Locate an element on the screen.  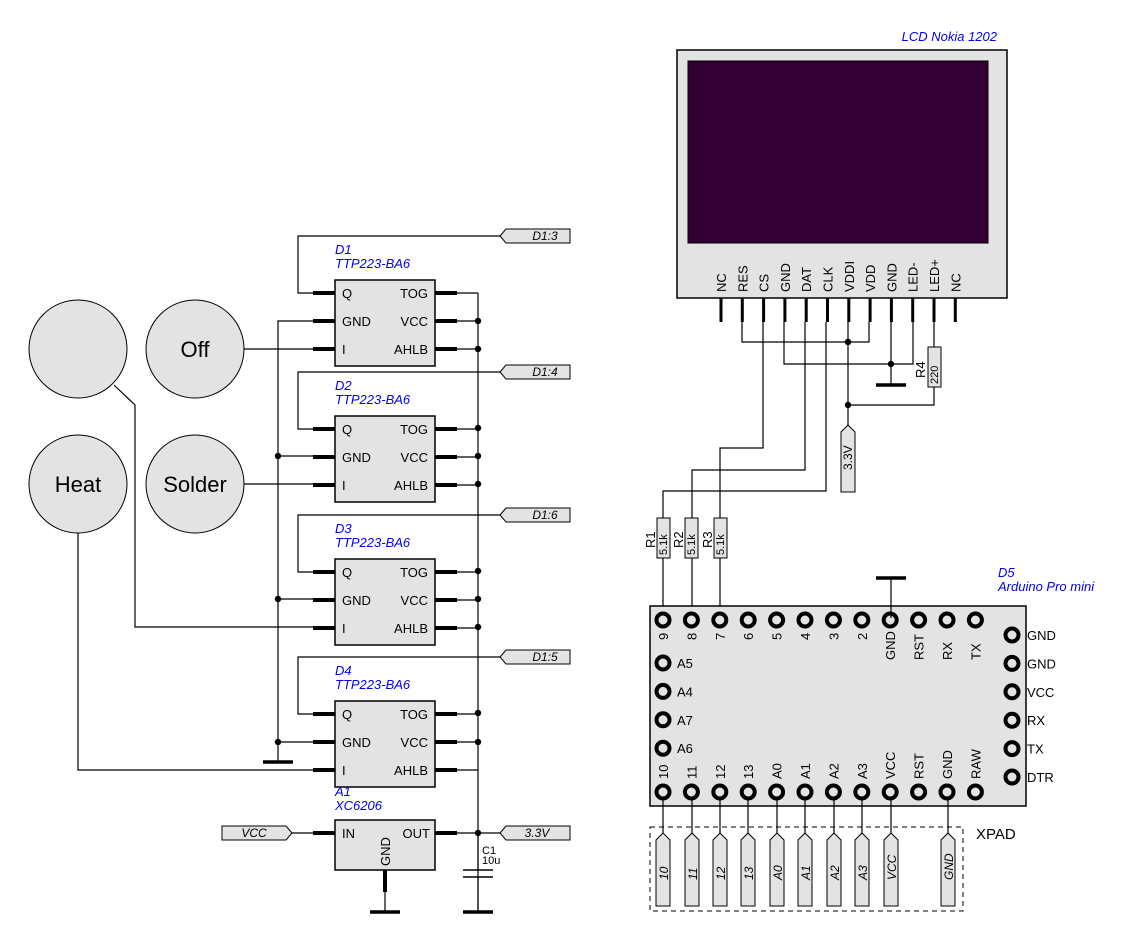
pin-label: 6 is located at coordinates (748, 636).